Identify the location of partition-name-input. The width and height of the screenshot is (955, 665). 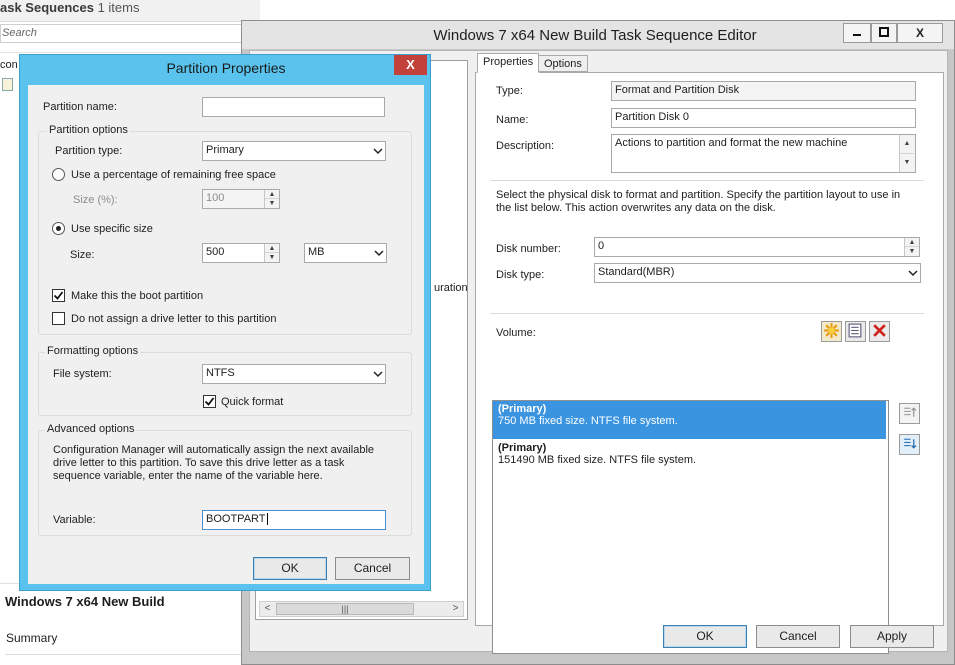
(293, 107).